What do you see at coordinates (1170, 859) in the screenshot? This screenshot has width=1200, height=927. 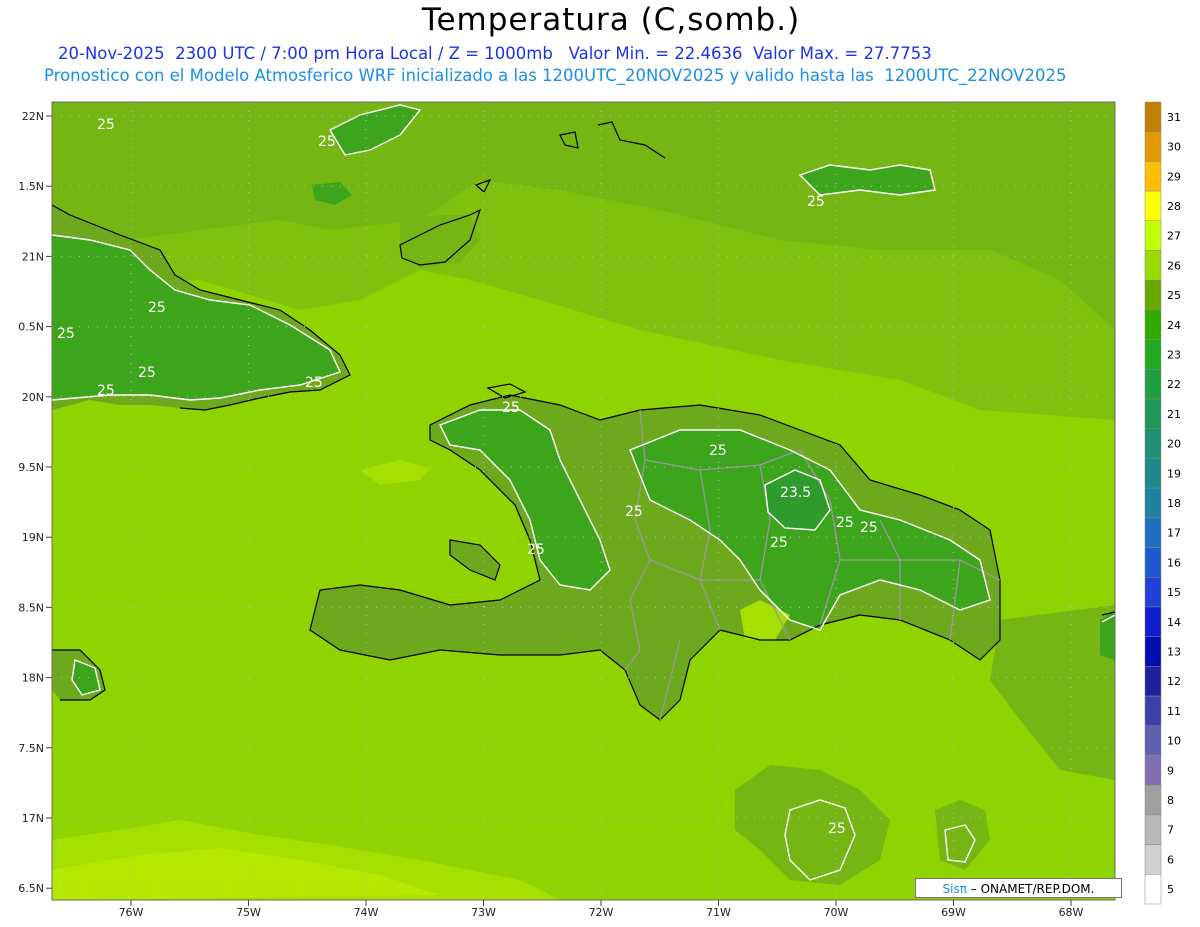 I see `colorbar-label: 6` at bounding box center [1170, 859].